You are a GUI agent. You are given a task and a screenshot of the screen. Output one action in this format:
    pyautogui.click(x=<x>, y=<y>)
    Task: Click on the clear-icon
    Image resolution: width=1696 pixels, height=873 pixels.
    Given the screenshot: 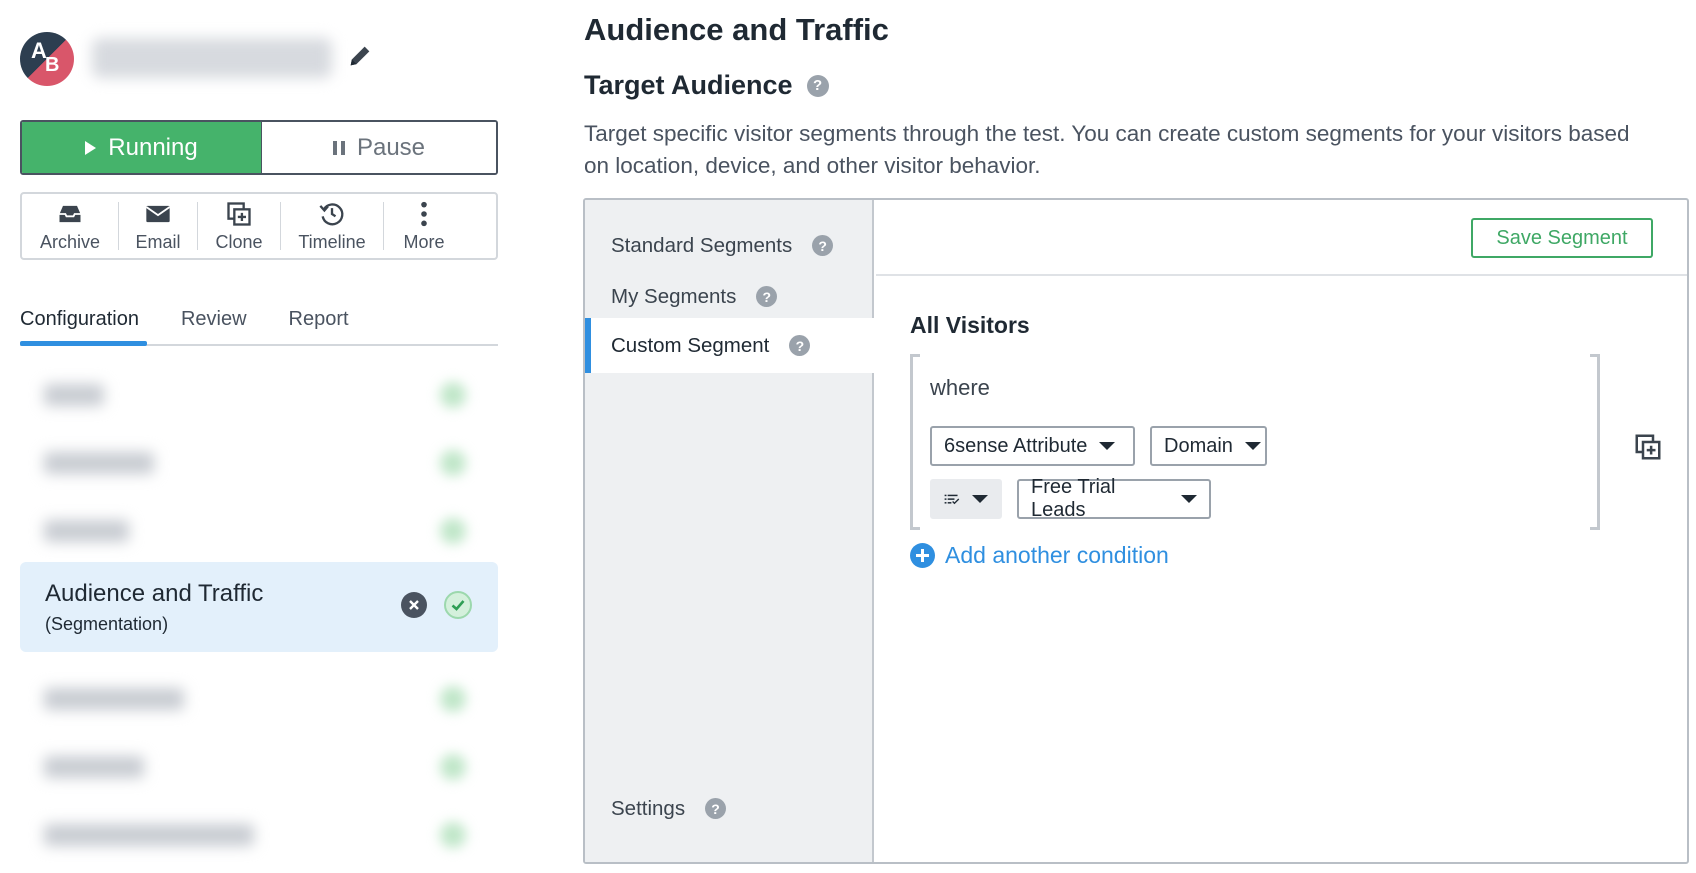 What is the action you would take?
    pyautogui.click(x=414, y=605)
    